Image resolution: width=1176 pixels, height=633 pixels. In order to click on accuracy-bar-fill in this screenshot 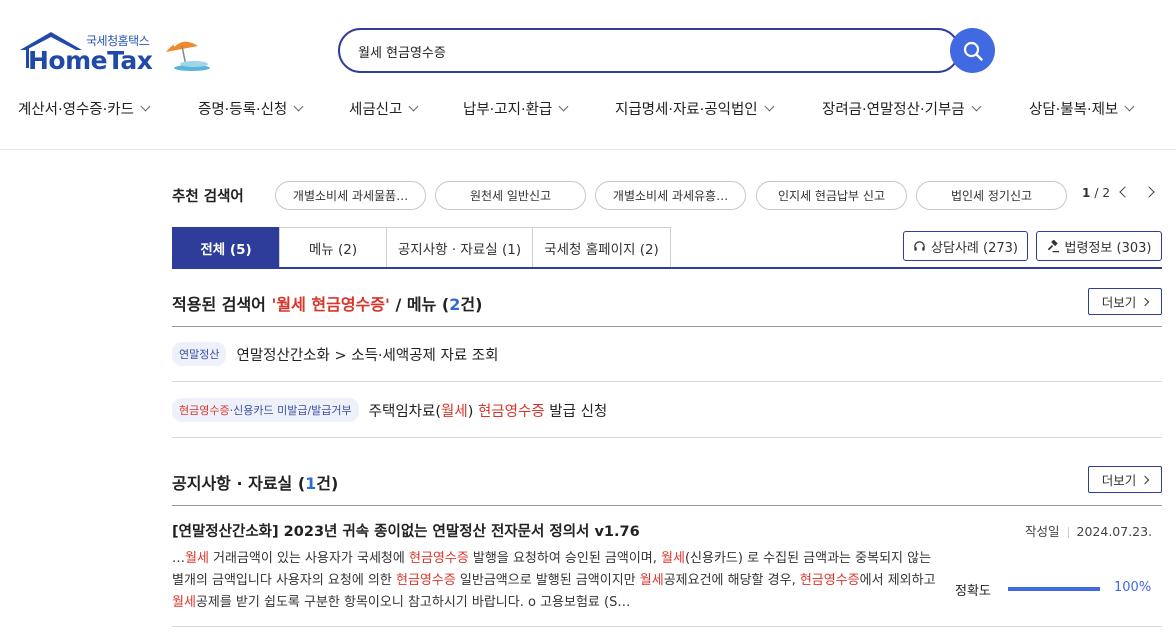, I will do `click(1054, 589)`.